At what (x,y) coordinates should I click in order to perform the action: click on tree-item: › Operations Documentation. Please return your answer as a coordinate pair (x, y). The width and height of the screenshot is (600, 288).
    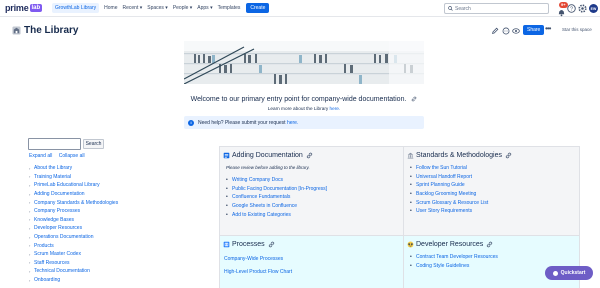
    Looking at the image, I should click on (73, 237).